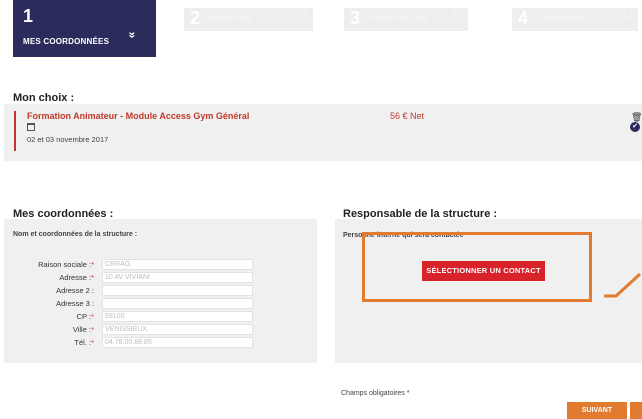  I want to click on choice-section-title: Mon choix :, so click(44, 98).